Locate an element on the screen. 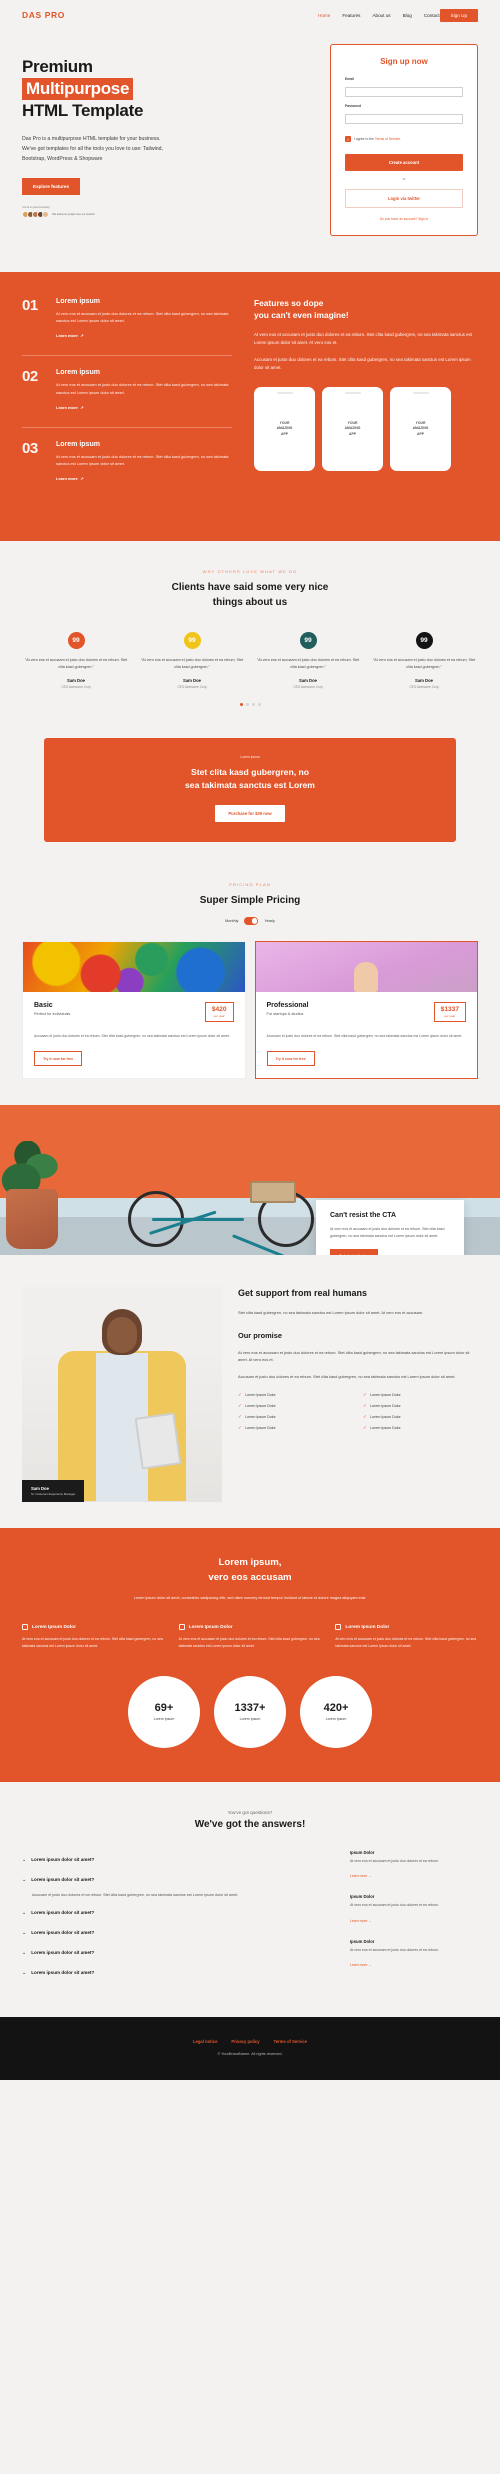 The width and height of the screenshot is (500, 2474). learn-more-label: Learn more is located at coordinates (67, 479).